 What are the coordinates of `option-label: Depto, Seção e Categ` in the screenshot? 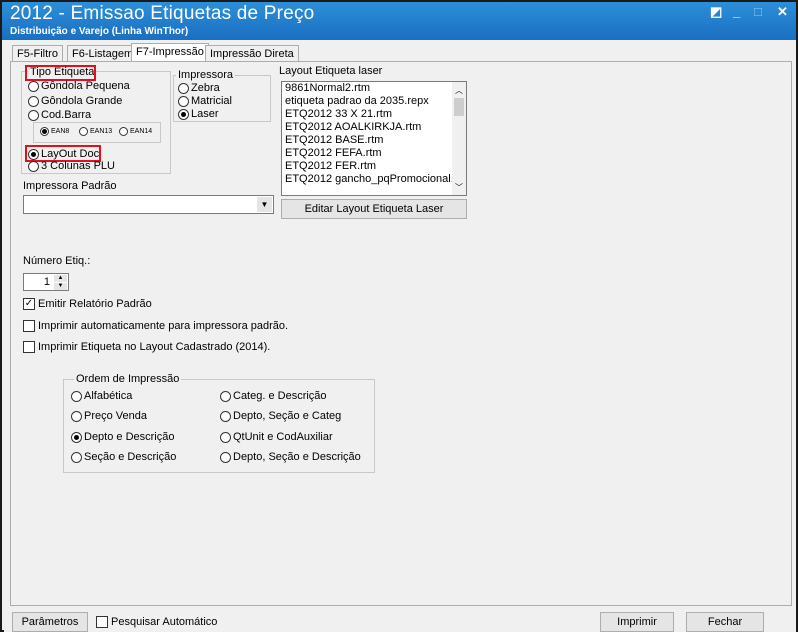 It's located at (287, 416).